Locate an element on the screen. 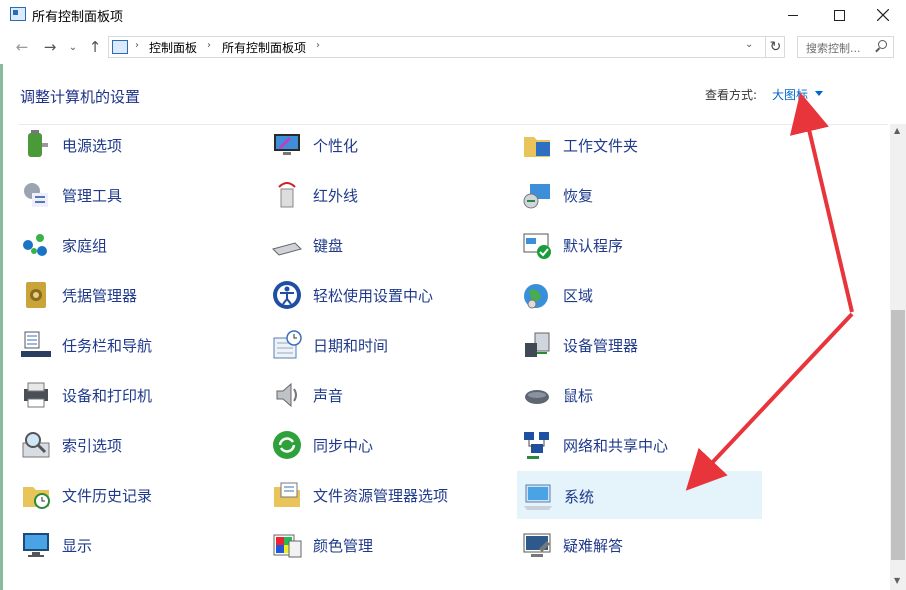 This screenshot has width=906, height=590. explorer-options-icon is located at coordinates (287, 495).